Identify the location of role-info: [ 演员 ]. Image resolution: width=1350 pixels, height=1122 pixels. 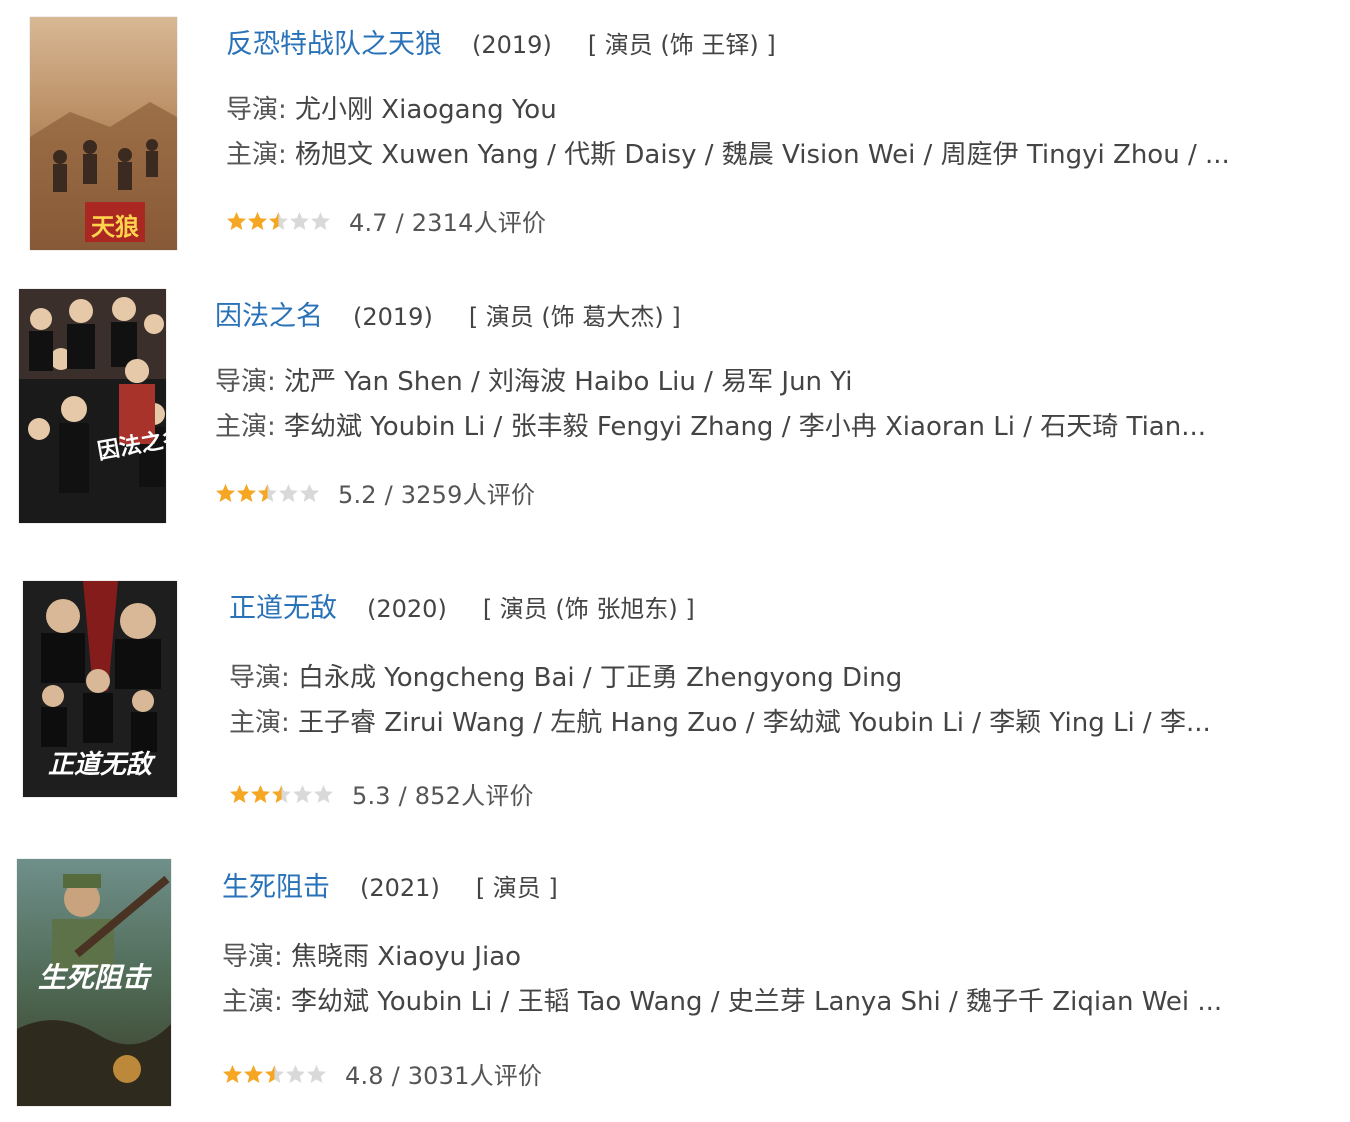
(516, 888).